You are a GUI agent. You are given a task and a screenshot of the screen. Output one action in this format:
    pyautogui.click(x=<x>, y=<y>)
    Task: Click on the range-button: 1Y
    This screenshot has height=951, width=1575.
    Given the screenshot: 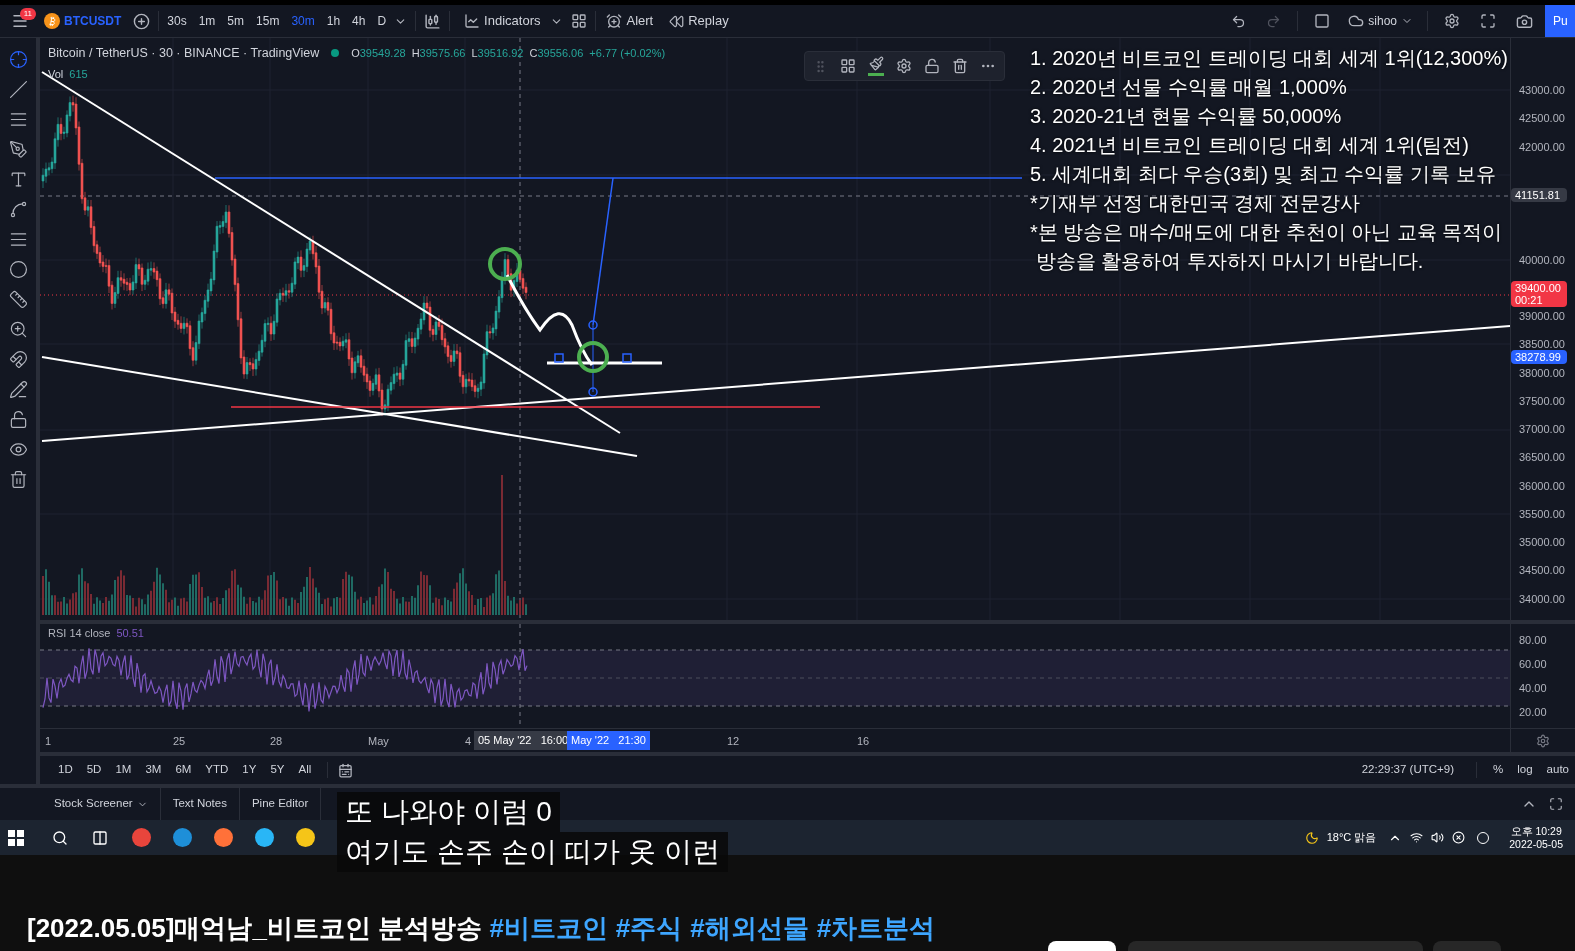 What is the action you would take?
    pyautogui.click(x=249, y=770)
    